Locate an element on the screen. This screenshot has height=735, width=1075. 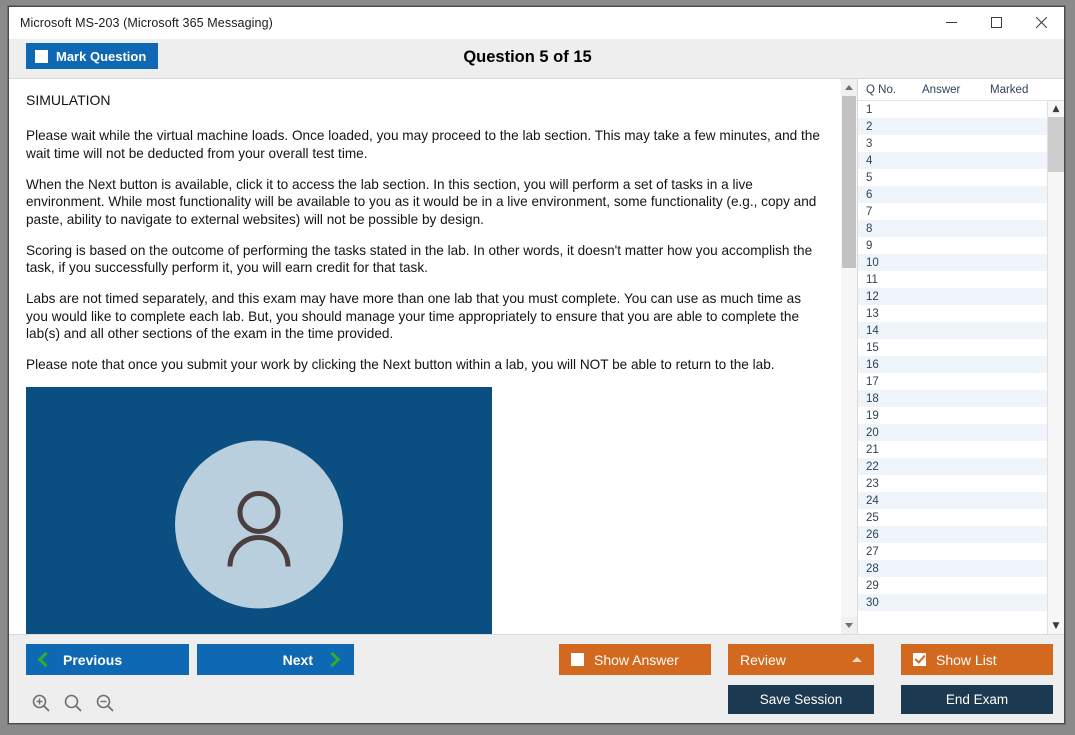
question-list-row: 27 is located at coordinates (952, 551).